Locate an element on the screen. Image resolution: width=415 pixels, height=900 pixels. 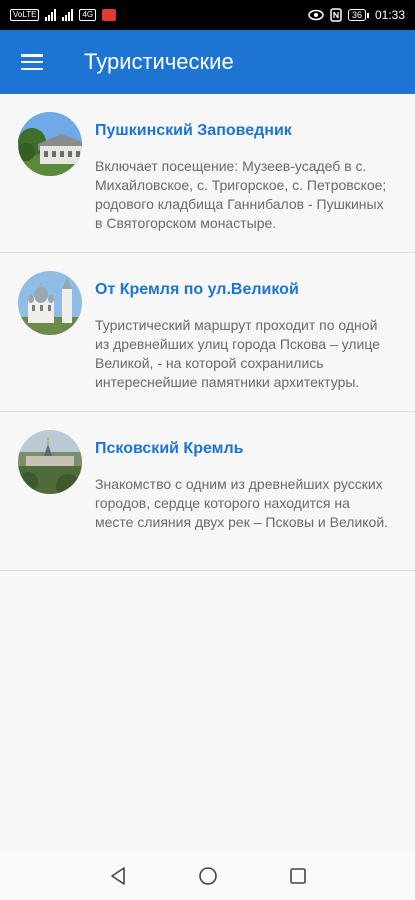
mobile-data-icon: 4G is located at coordinates (88, 15).